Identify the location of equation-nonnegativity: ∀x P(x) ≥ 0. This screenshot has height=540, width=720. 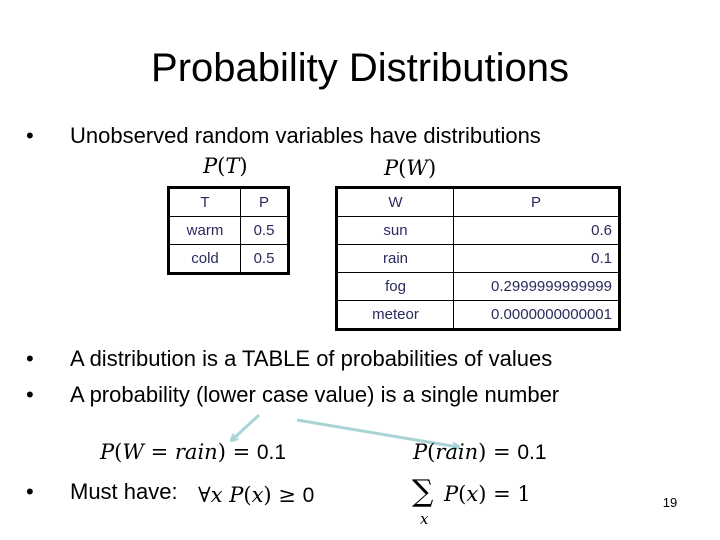
(256, 495).